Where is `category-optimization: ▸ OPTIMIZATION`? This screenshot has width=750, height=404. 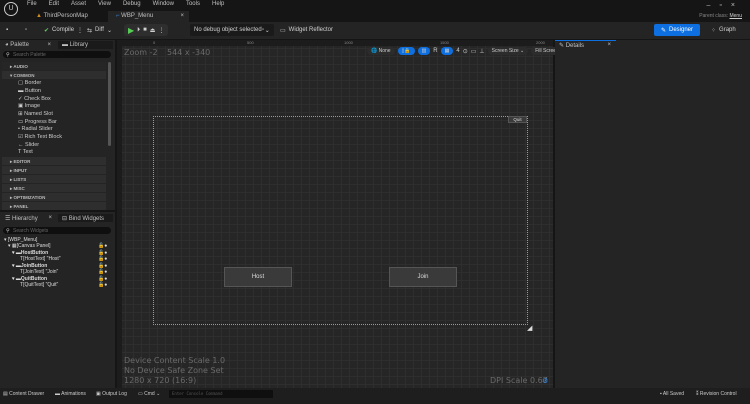
category-optimization: ▸ OPTIMIZATION is located at coordinates (54, 197).